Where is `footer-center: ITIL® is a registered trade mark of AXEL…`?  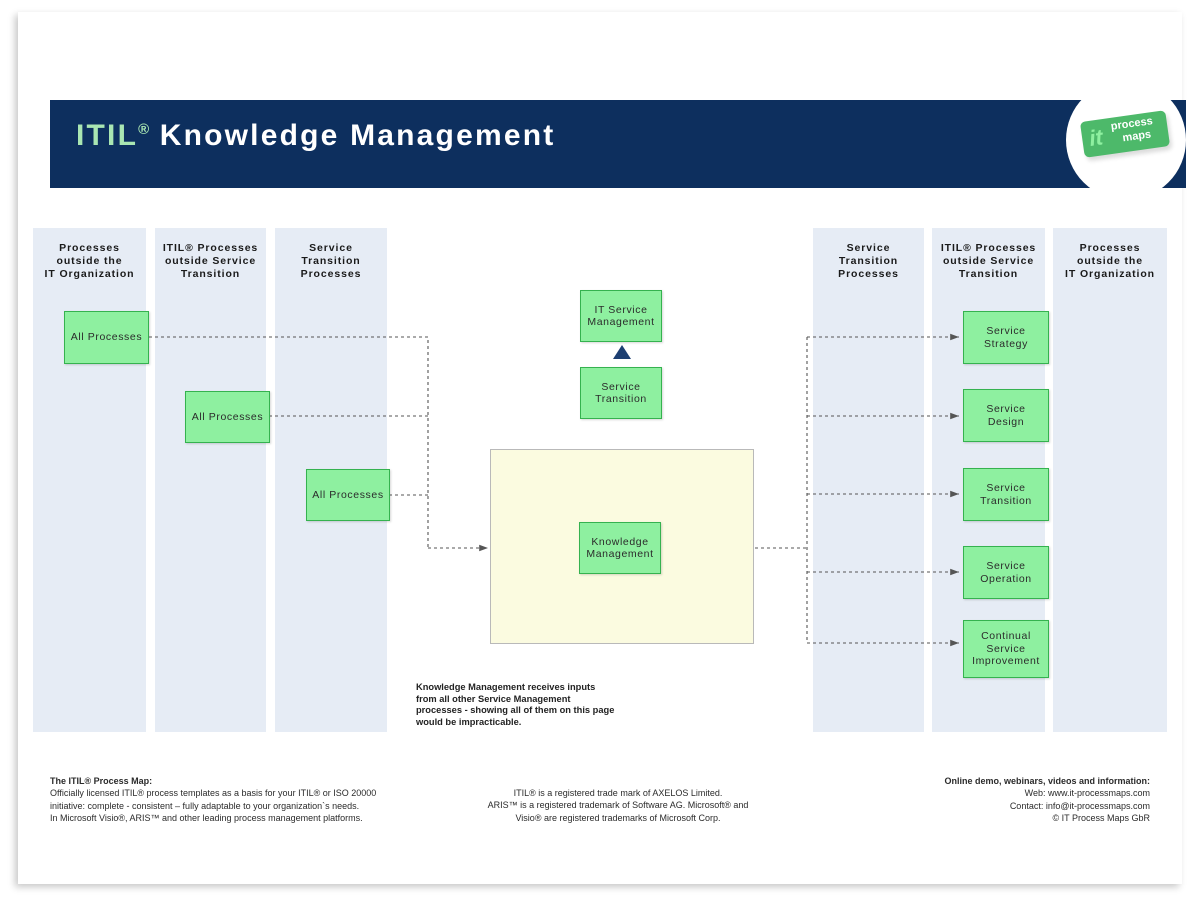
footer-center: ITIL® is a registered trade mark of AXEL… is located at coordinates (618, 805).